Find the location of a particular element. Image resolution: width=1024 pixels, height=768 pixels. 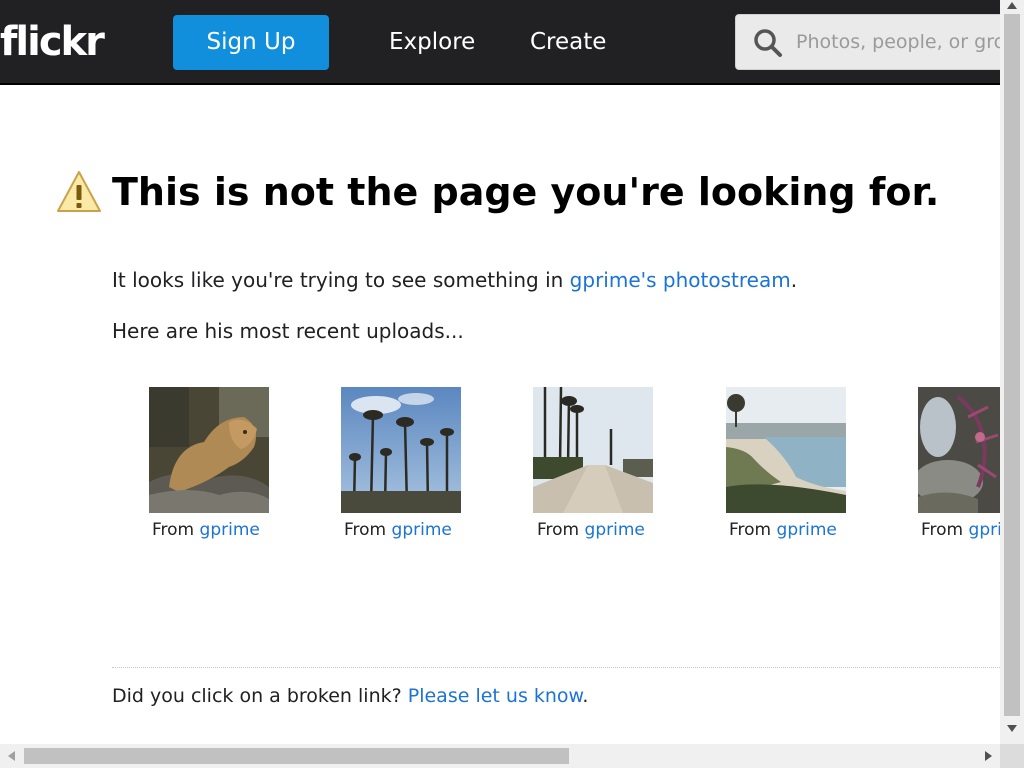

search-box is located at coordinates (867, 42).